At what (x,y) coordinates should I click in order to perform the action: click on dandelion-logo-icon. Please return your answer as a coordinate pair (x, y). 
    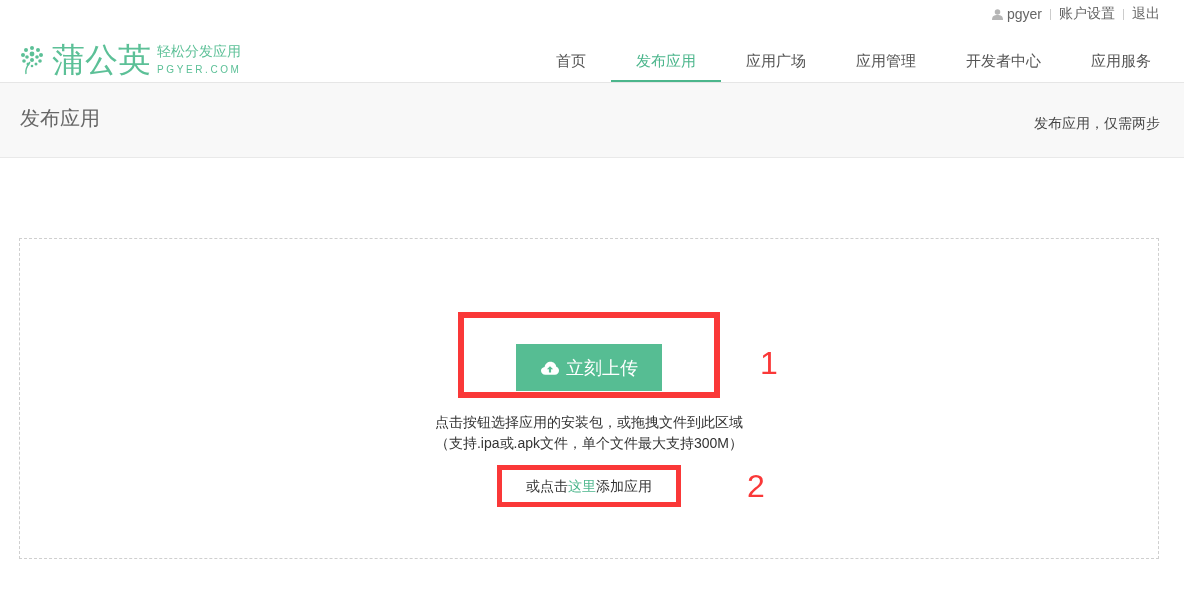
    Looking at the image, I should click on (32, 60).